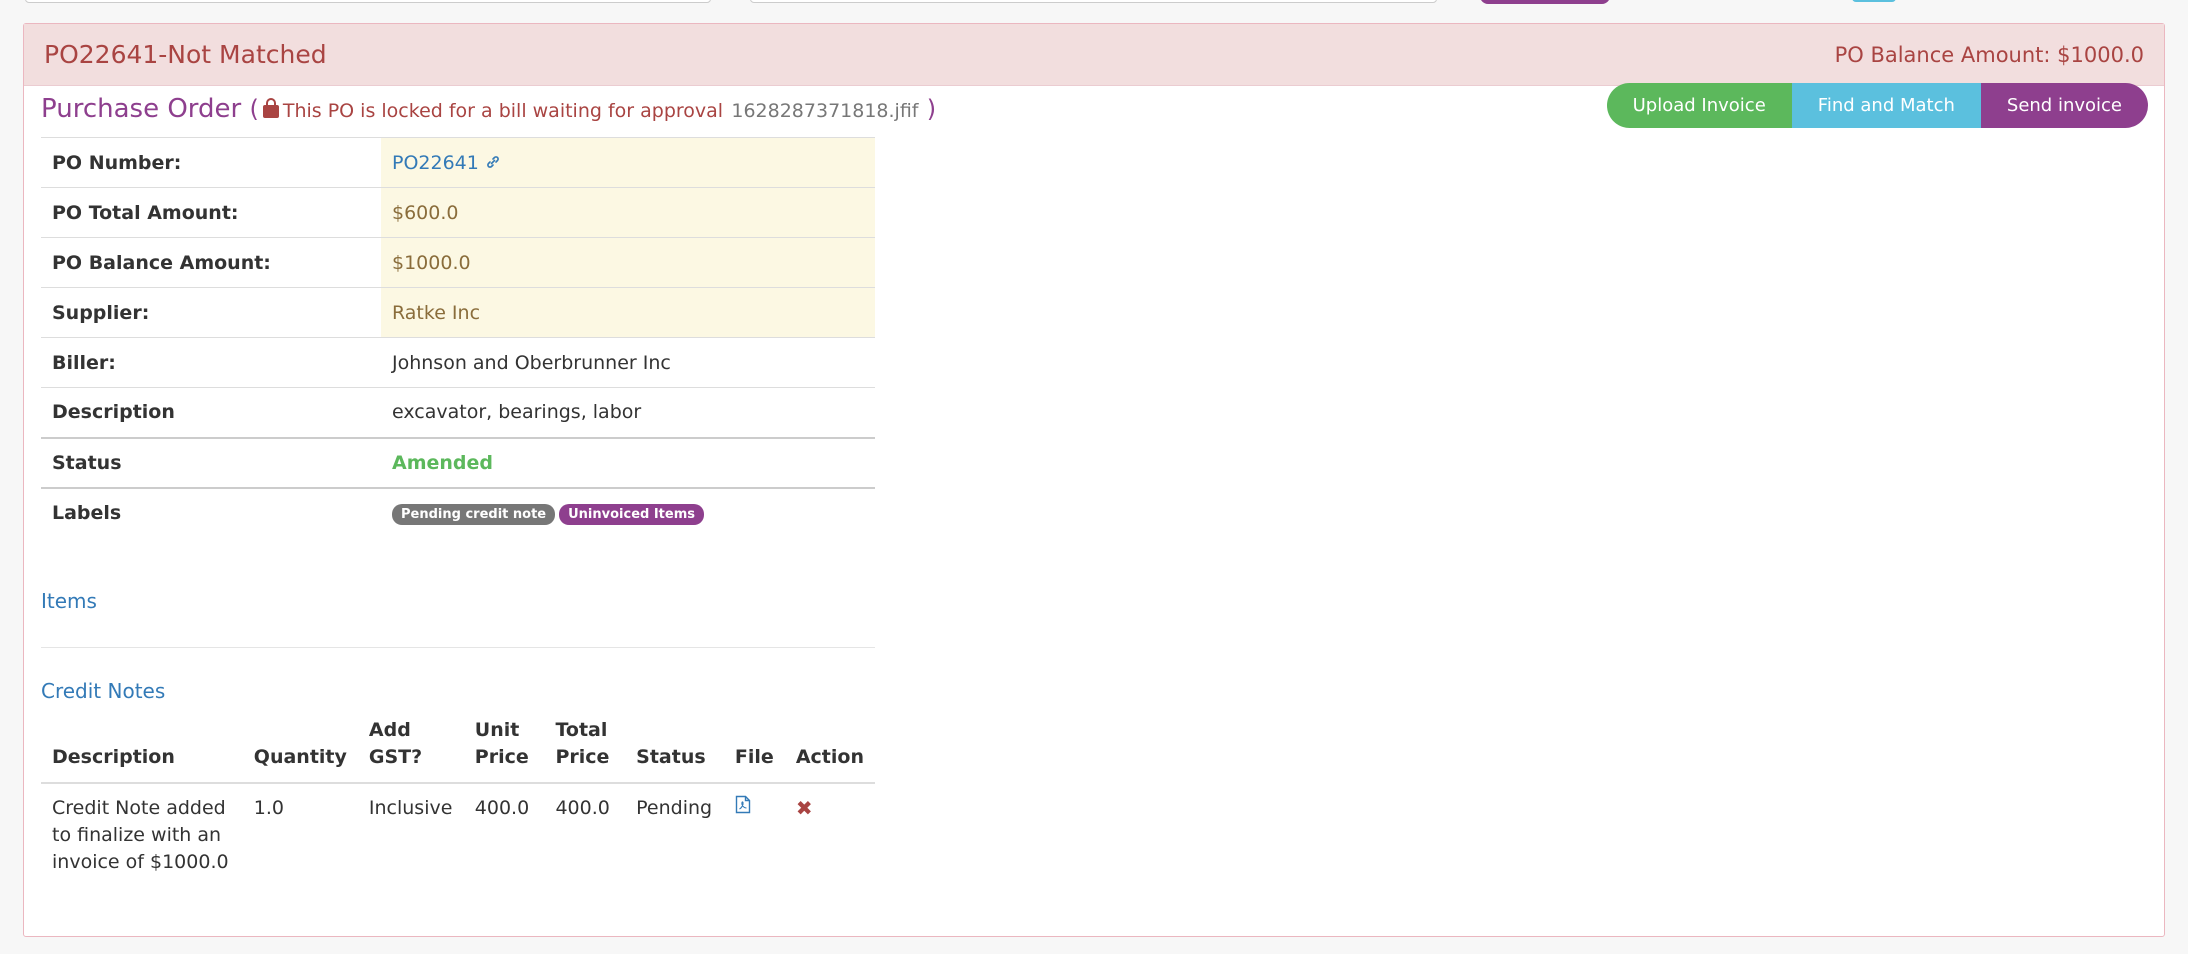  I want to click on status-label: Status, so click(211, 462).